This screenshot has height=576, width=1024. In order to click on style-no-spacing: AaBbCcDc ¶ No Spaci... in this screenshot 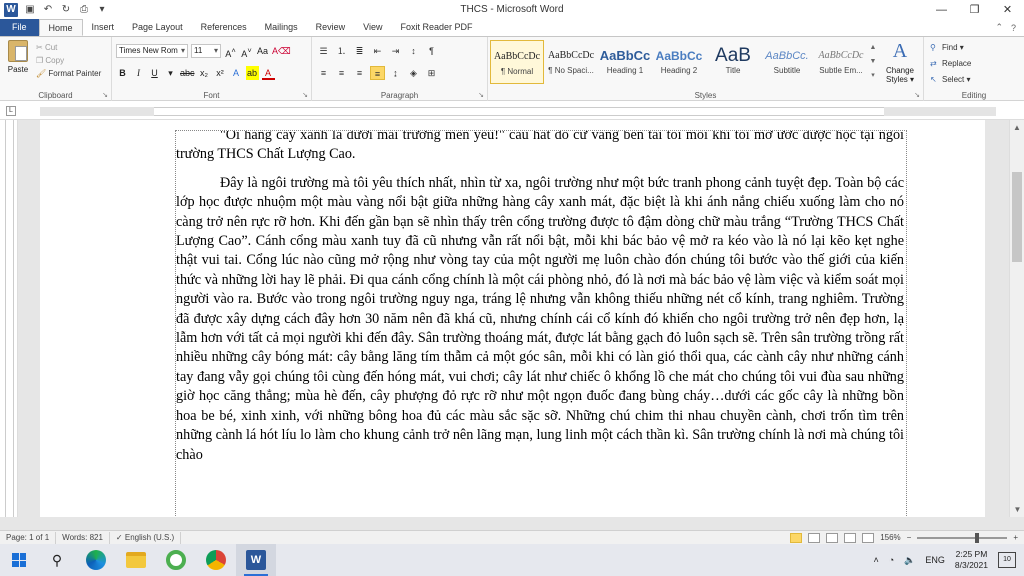, I will do `click(571, 62)`.